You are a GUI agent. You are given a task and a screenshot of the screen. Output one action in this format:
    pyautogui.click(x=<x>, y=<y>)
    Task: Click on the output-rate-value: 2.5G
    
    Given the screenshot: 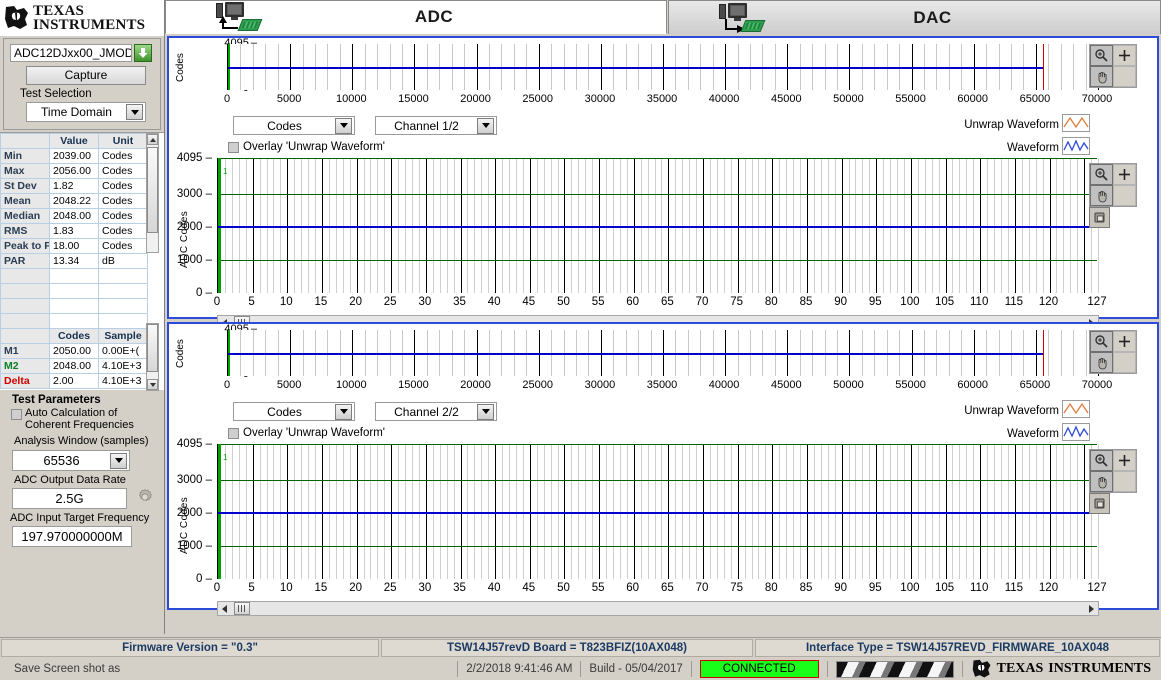 What is the action you would take?
    pyautogui.click(x=69, y=498)
    